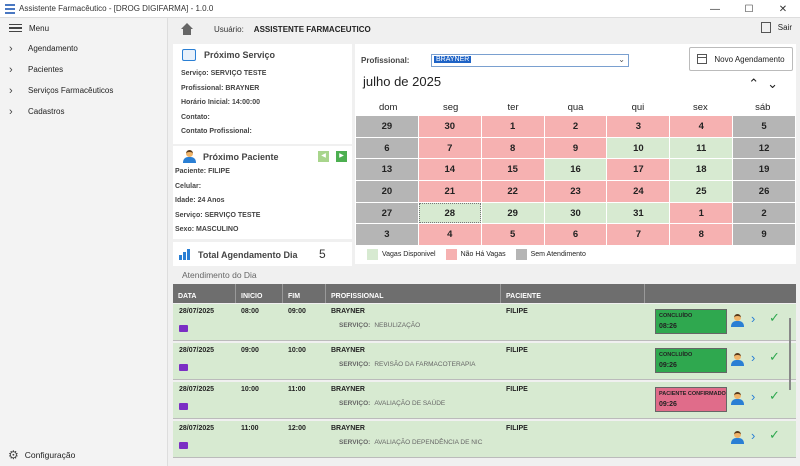 The image size is (800, 466). I want to click on atendimento-title: Atendimento do Dia, so click(483, 275).